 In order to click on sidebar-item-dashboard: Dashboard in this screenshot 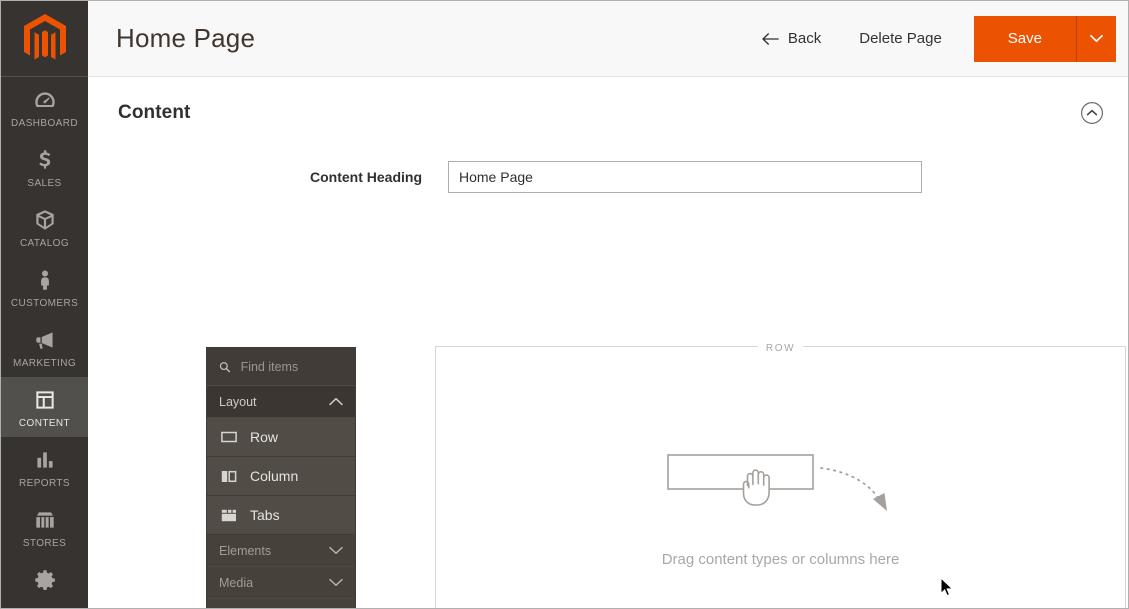, I will do `click(44, 107)`.